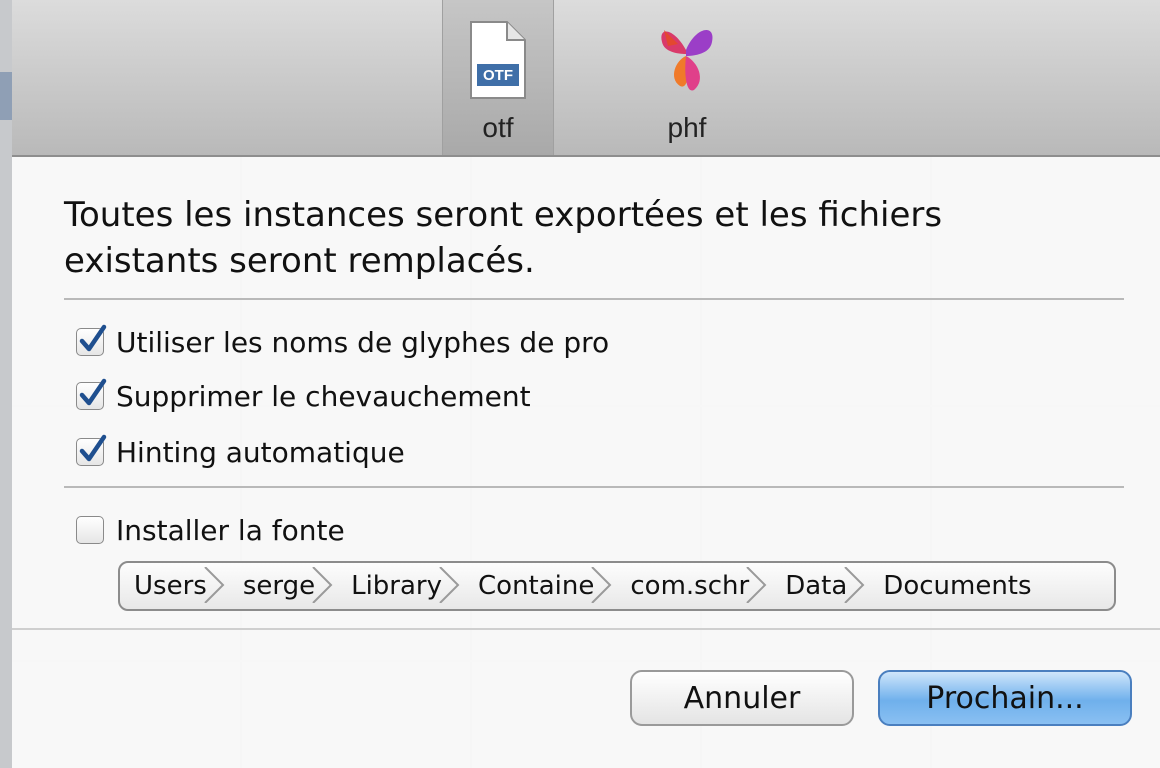 The width and height of the screenshot is (1160, 768). What do you see at coordinates (230, 530) in the screenshot?
I see `option-label: Installer la fonte` at bounding box center [230, 530].